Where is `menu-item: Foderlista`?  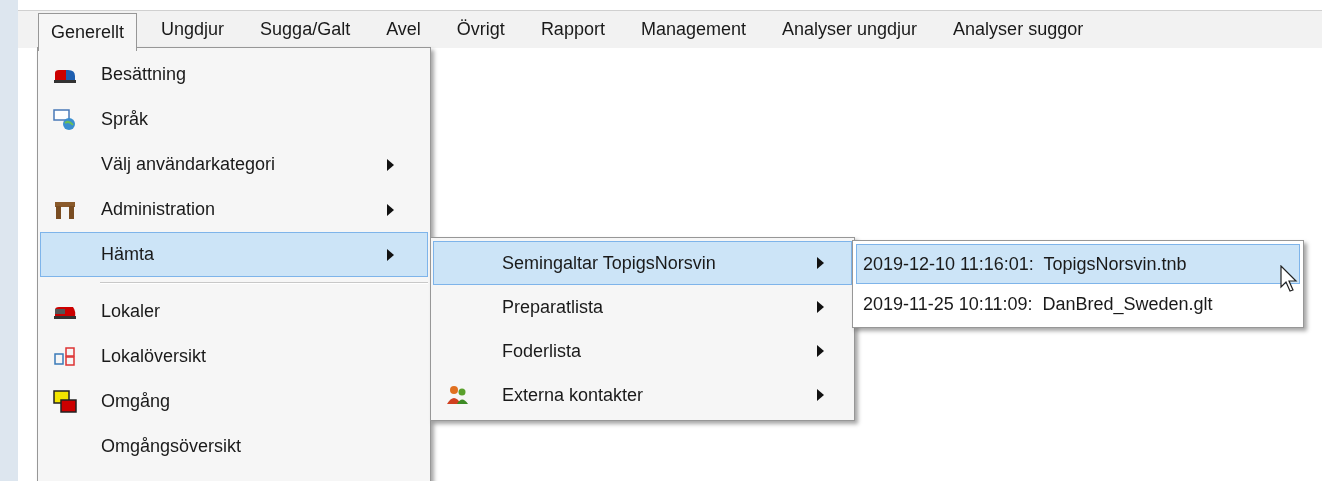 menu-item: Foderlista is located at coordinates (642, 351).